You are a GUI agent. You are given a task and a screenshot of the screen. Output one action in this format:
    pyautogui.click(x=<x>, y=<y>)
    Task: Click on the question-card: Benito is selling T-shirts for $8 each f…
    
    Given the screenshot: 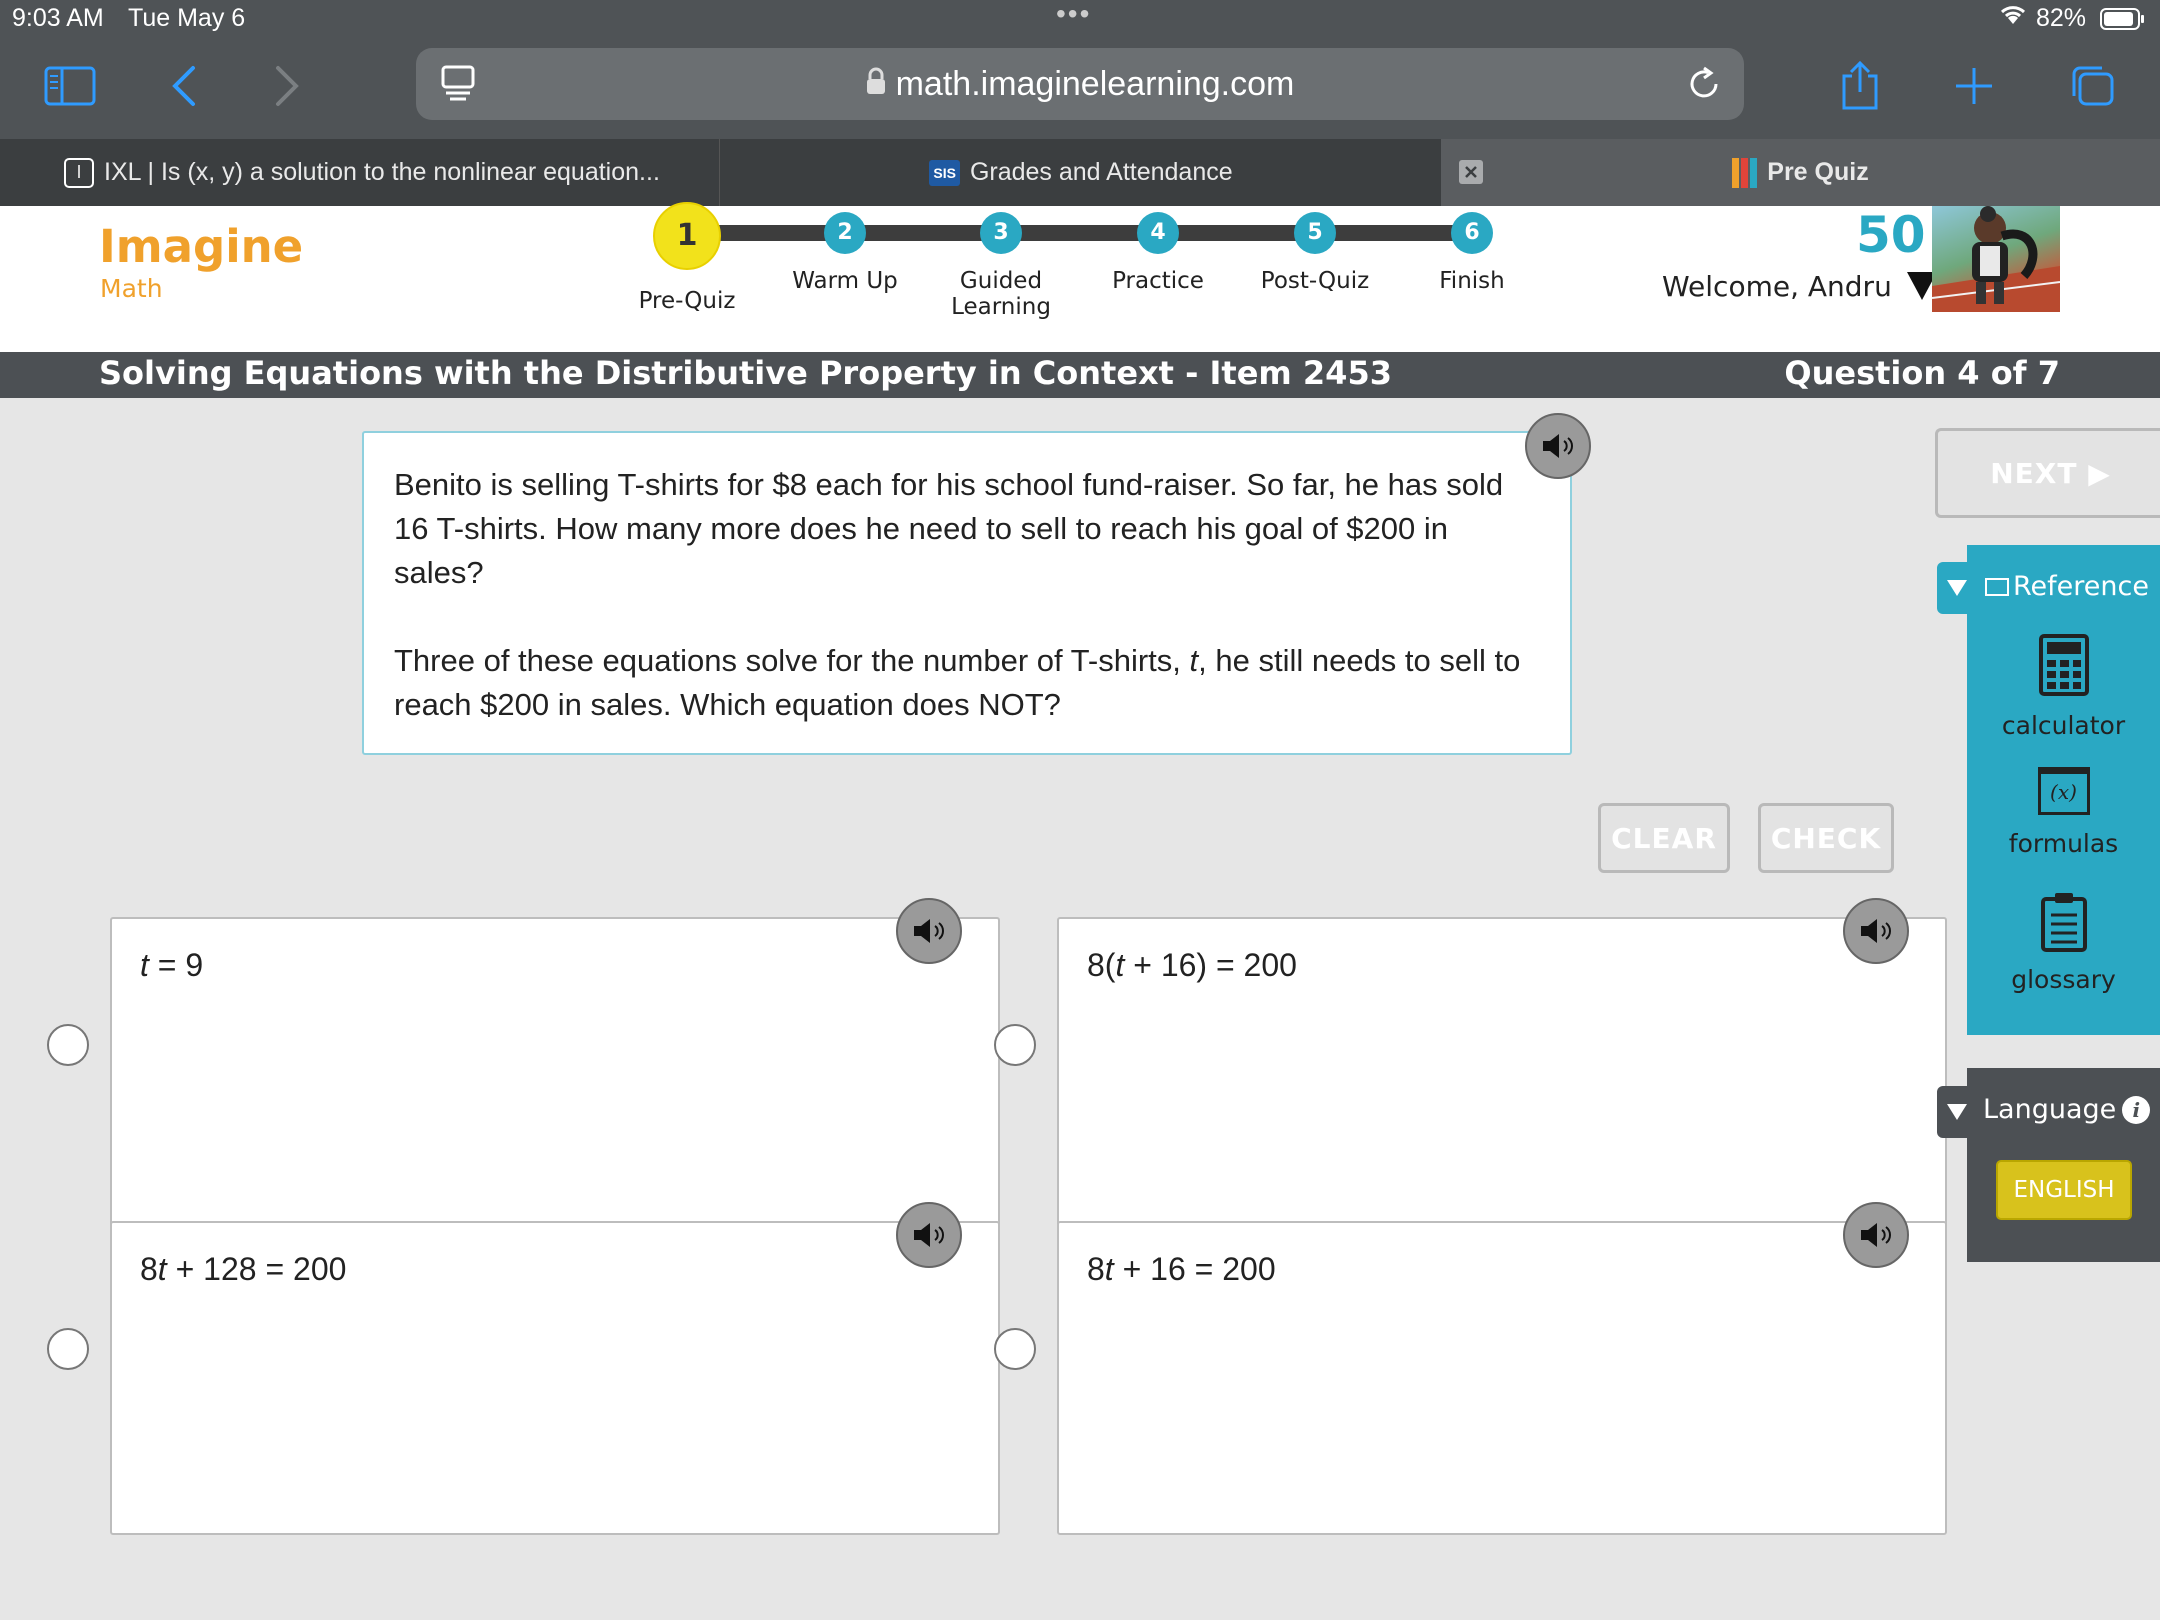 What is the action you would take?
    pyautogui.click(x=967, y=593)
    